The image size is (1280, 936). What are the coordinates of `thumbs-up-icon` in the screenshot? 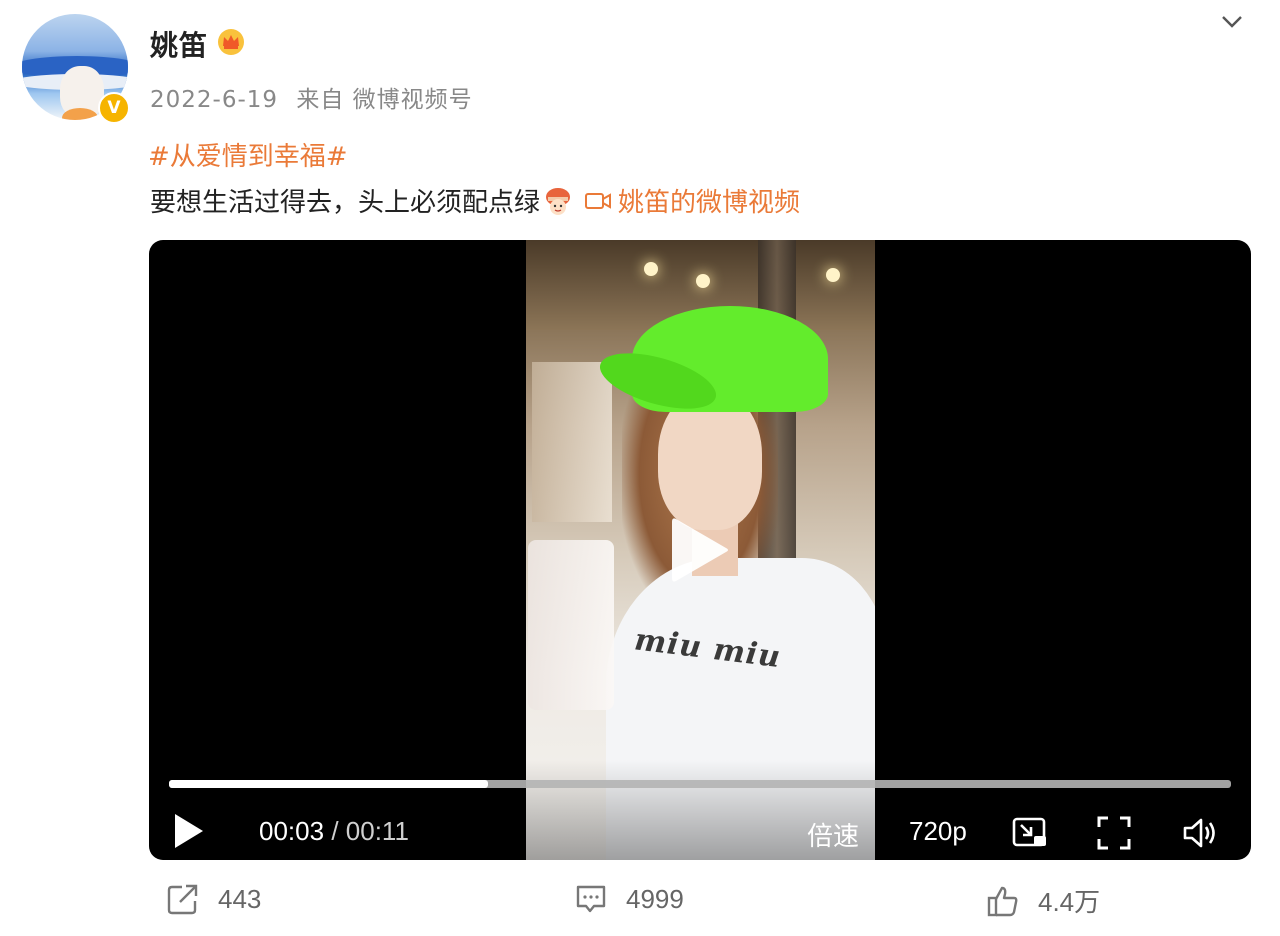 It's located at (1002, 901).